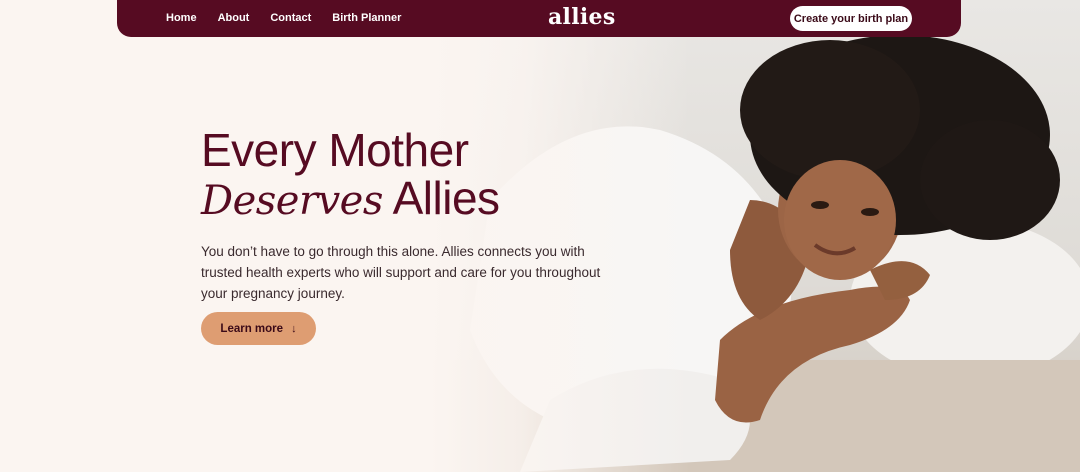 This screenshot has height=472, width=1080. Describe the element at coordinates (851, 18) in the screenshot. I see `create-birth-plan-button: Create your birth plan` at that location.